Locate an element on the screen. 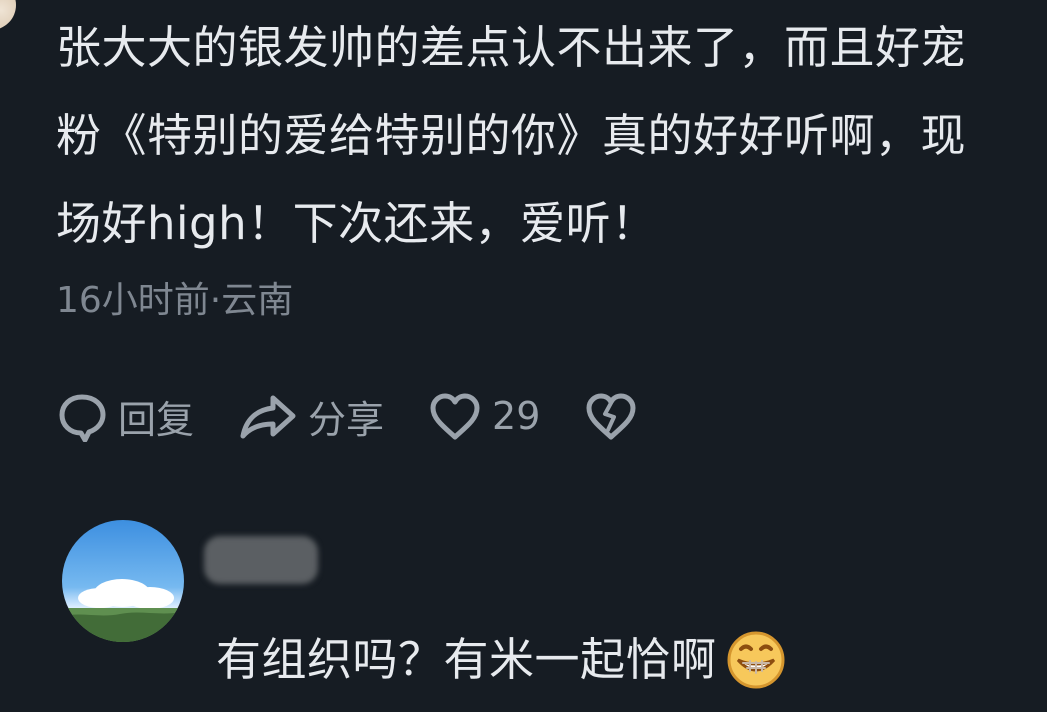  comment-actions: 回复 分享 29 is located at coordinates (369, 416).